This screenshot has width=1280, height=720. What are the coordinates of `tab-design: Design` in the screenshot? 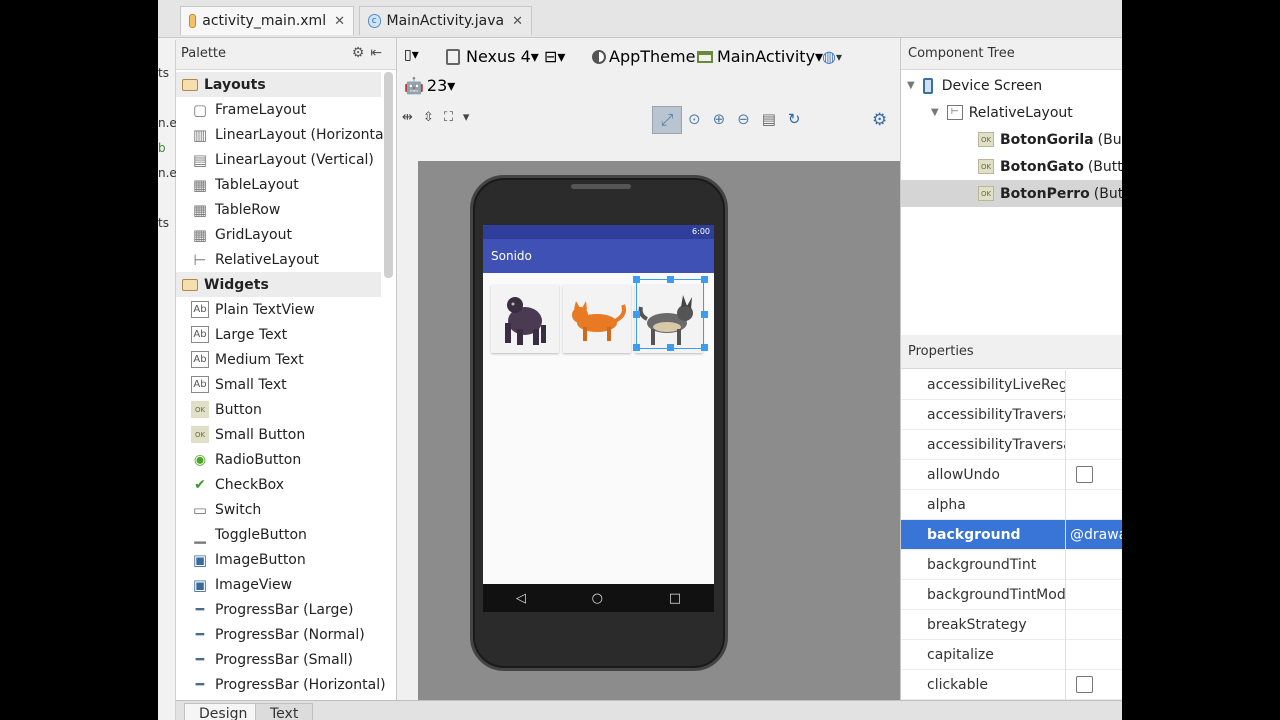 It's located at (223, 711).